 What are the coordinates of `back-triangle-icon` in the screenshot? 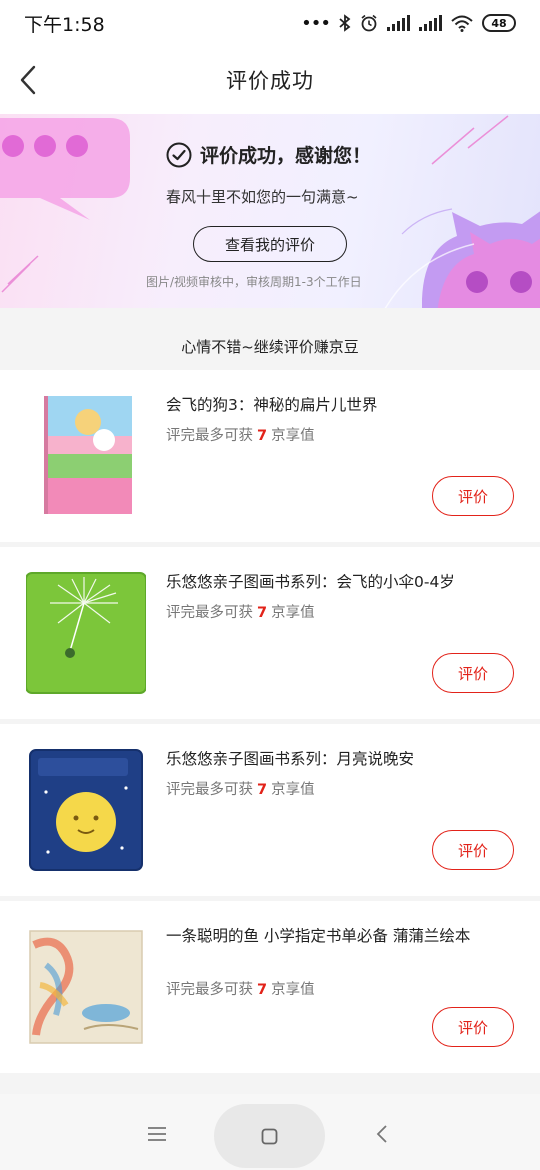 It's located at (382, 1134).